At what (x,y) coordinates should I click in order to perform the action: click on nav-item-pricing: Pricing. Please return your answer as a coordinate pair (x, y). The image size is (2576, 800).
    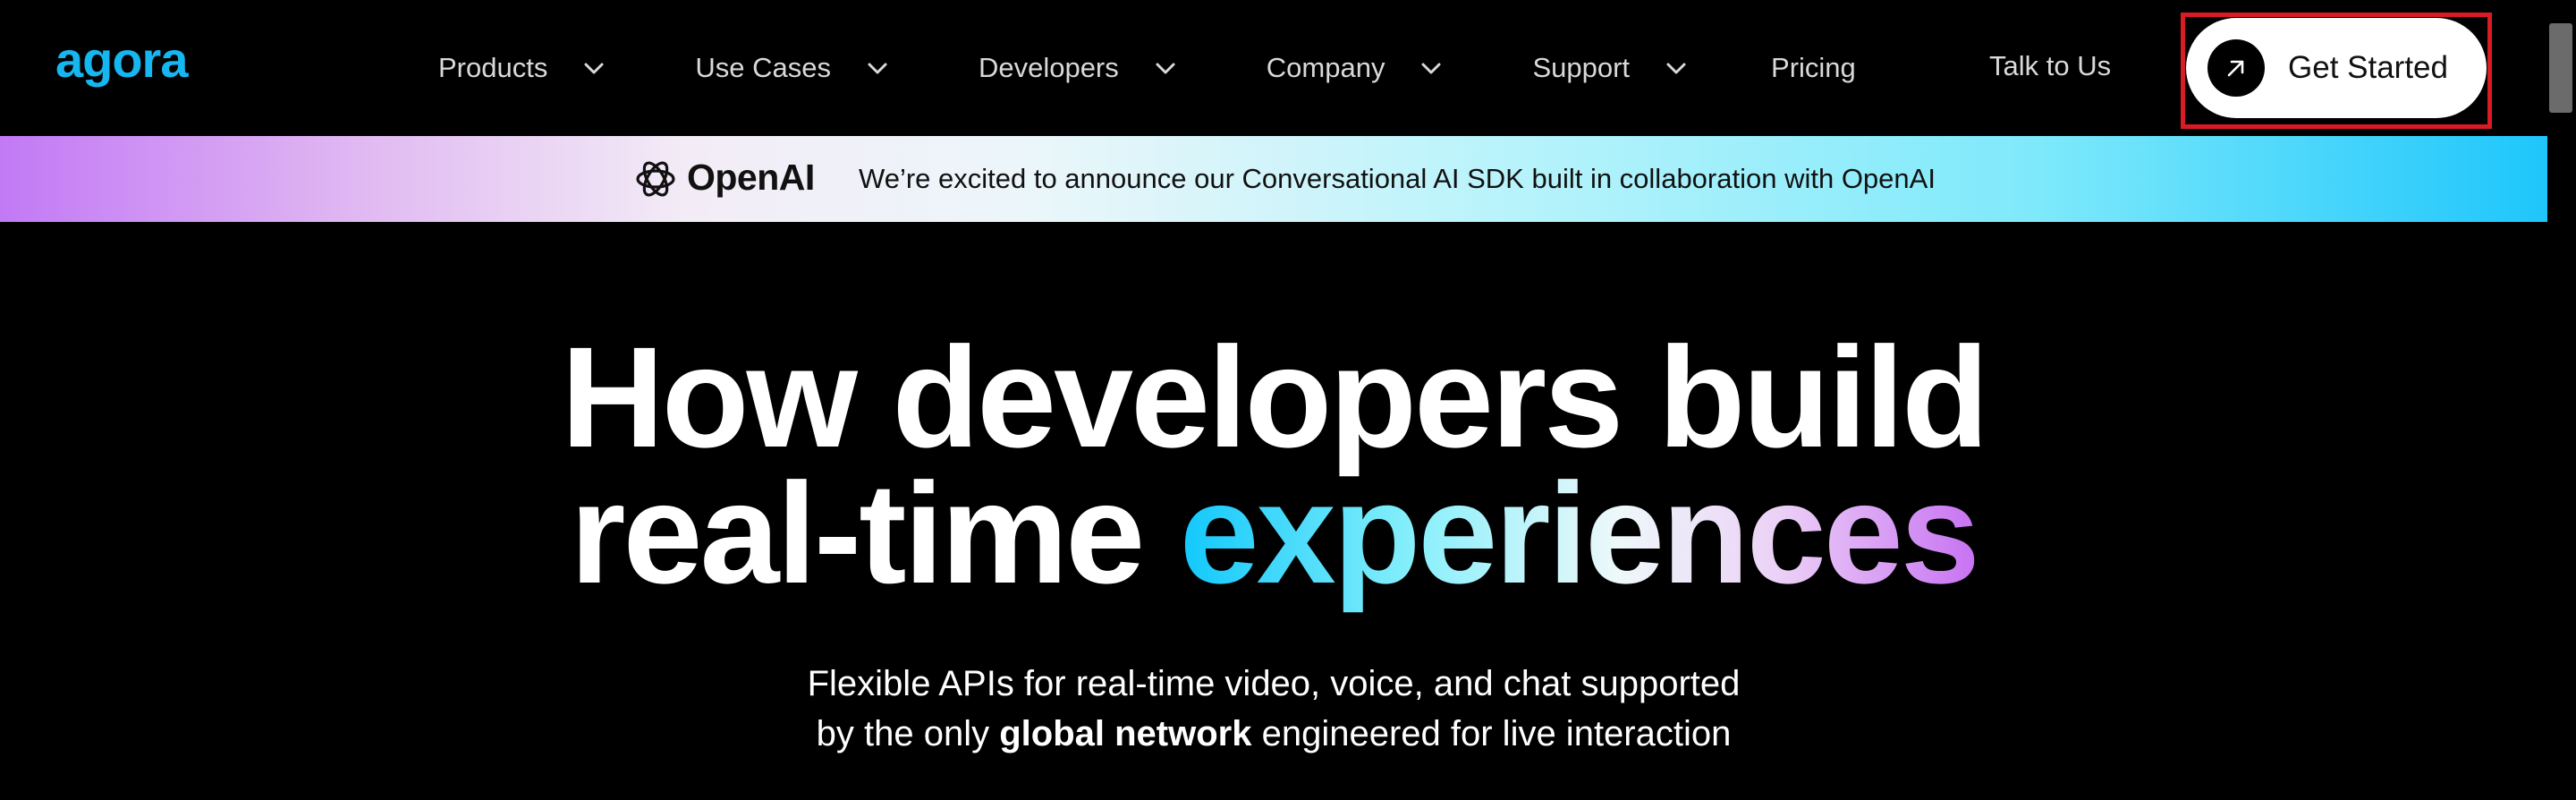
    Looking at the image, I should click on (1813, 68).